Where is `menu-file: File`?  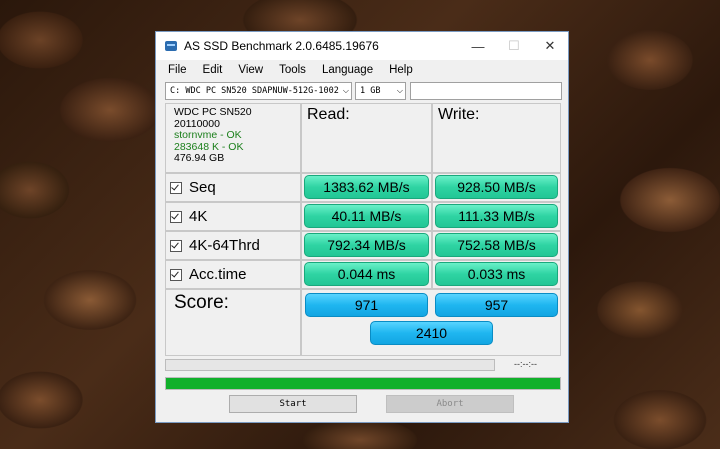
menu-file: File is located at coordinates (177, 70).